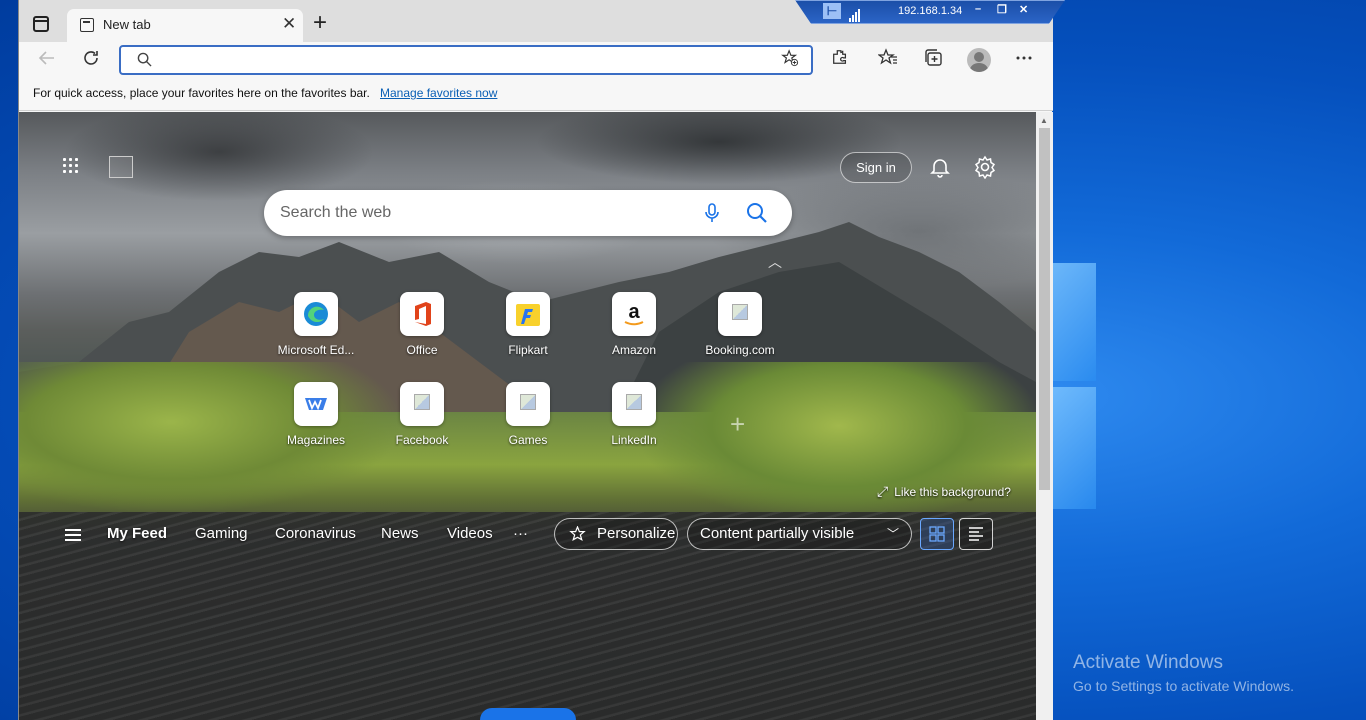 The image size is (1366, 720). What do you see at coordinates (315, 533) in the screenshot?
I see `feed-tab-coronavirus: Coronavirus` at bounding box center [315, 533].